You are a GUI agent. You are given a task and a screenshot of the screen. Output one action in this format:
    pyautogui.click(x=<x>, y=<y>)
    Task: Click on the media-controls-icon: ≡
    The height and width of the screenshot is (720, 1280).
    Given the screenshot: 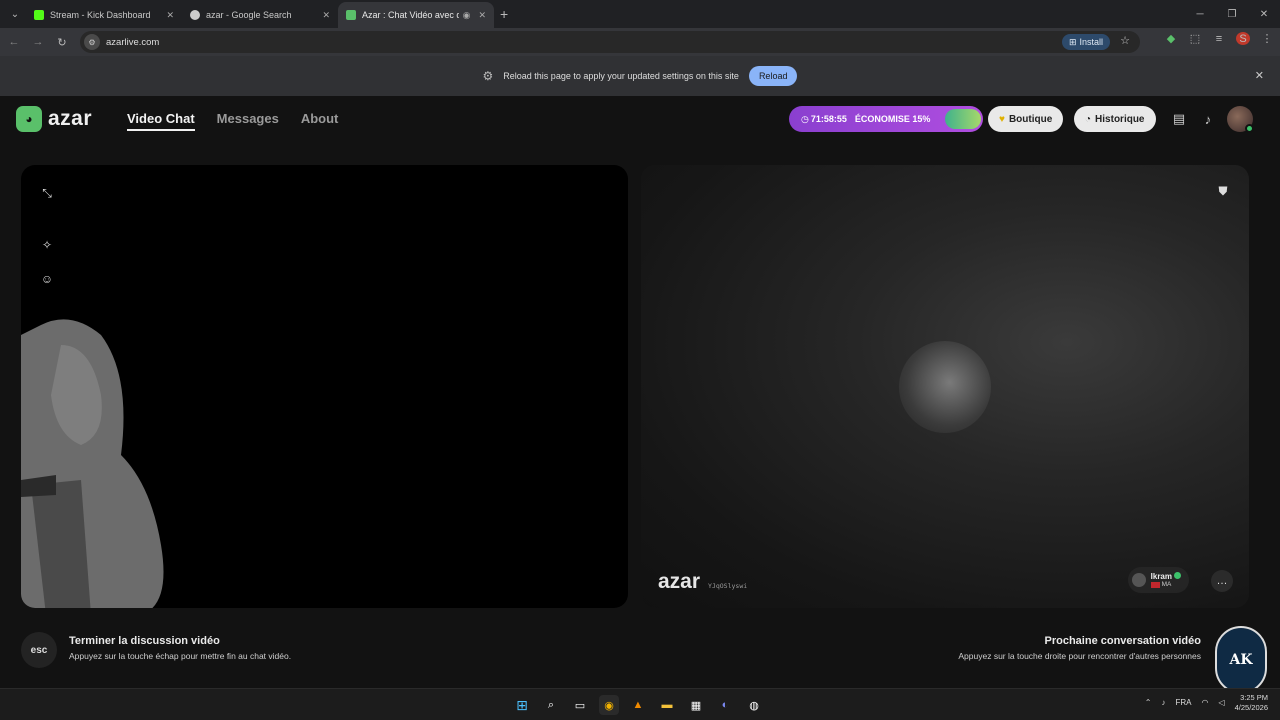 What is the action you would take?
    pyautogui.click(x=1219, y=39)
    